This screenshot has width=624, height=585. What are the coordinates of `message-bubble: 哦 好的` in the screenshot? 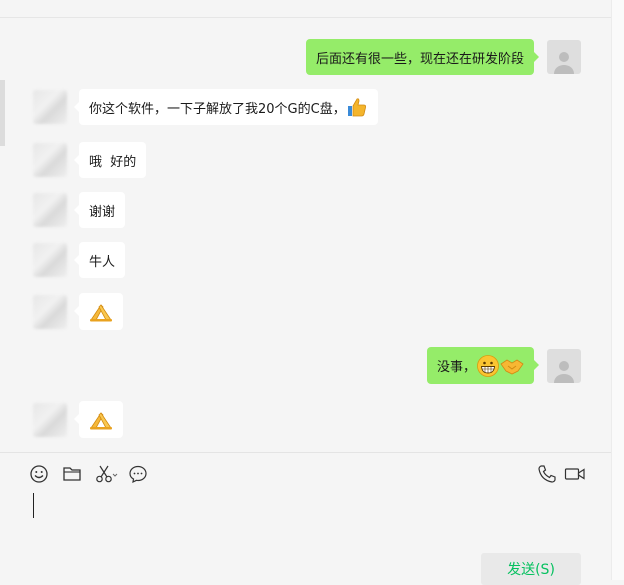 It's located at (110, 160).